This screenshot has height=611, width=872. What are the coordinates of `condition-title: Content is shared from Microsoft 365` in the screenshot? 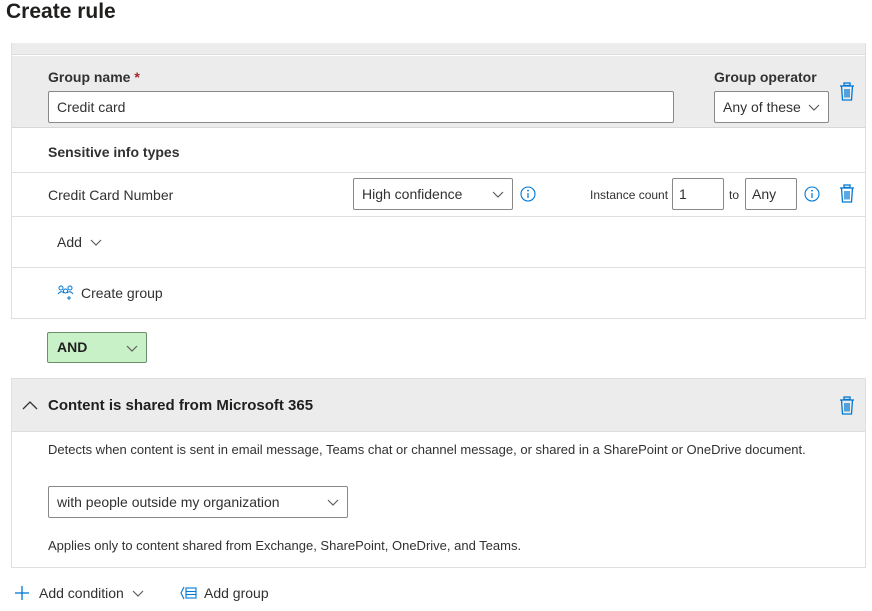 It's located at (181, 405).